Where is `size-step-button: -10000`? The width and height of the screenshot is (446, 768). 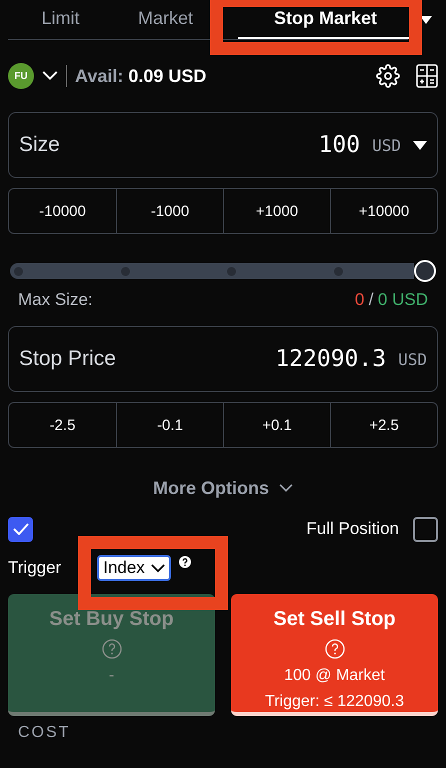
size-step-button: -10000 is located at coordinates (62, 211).